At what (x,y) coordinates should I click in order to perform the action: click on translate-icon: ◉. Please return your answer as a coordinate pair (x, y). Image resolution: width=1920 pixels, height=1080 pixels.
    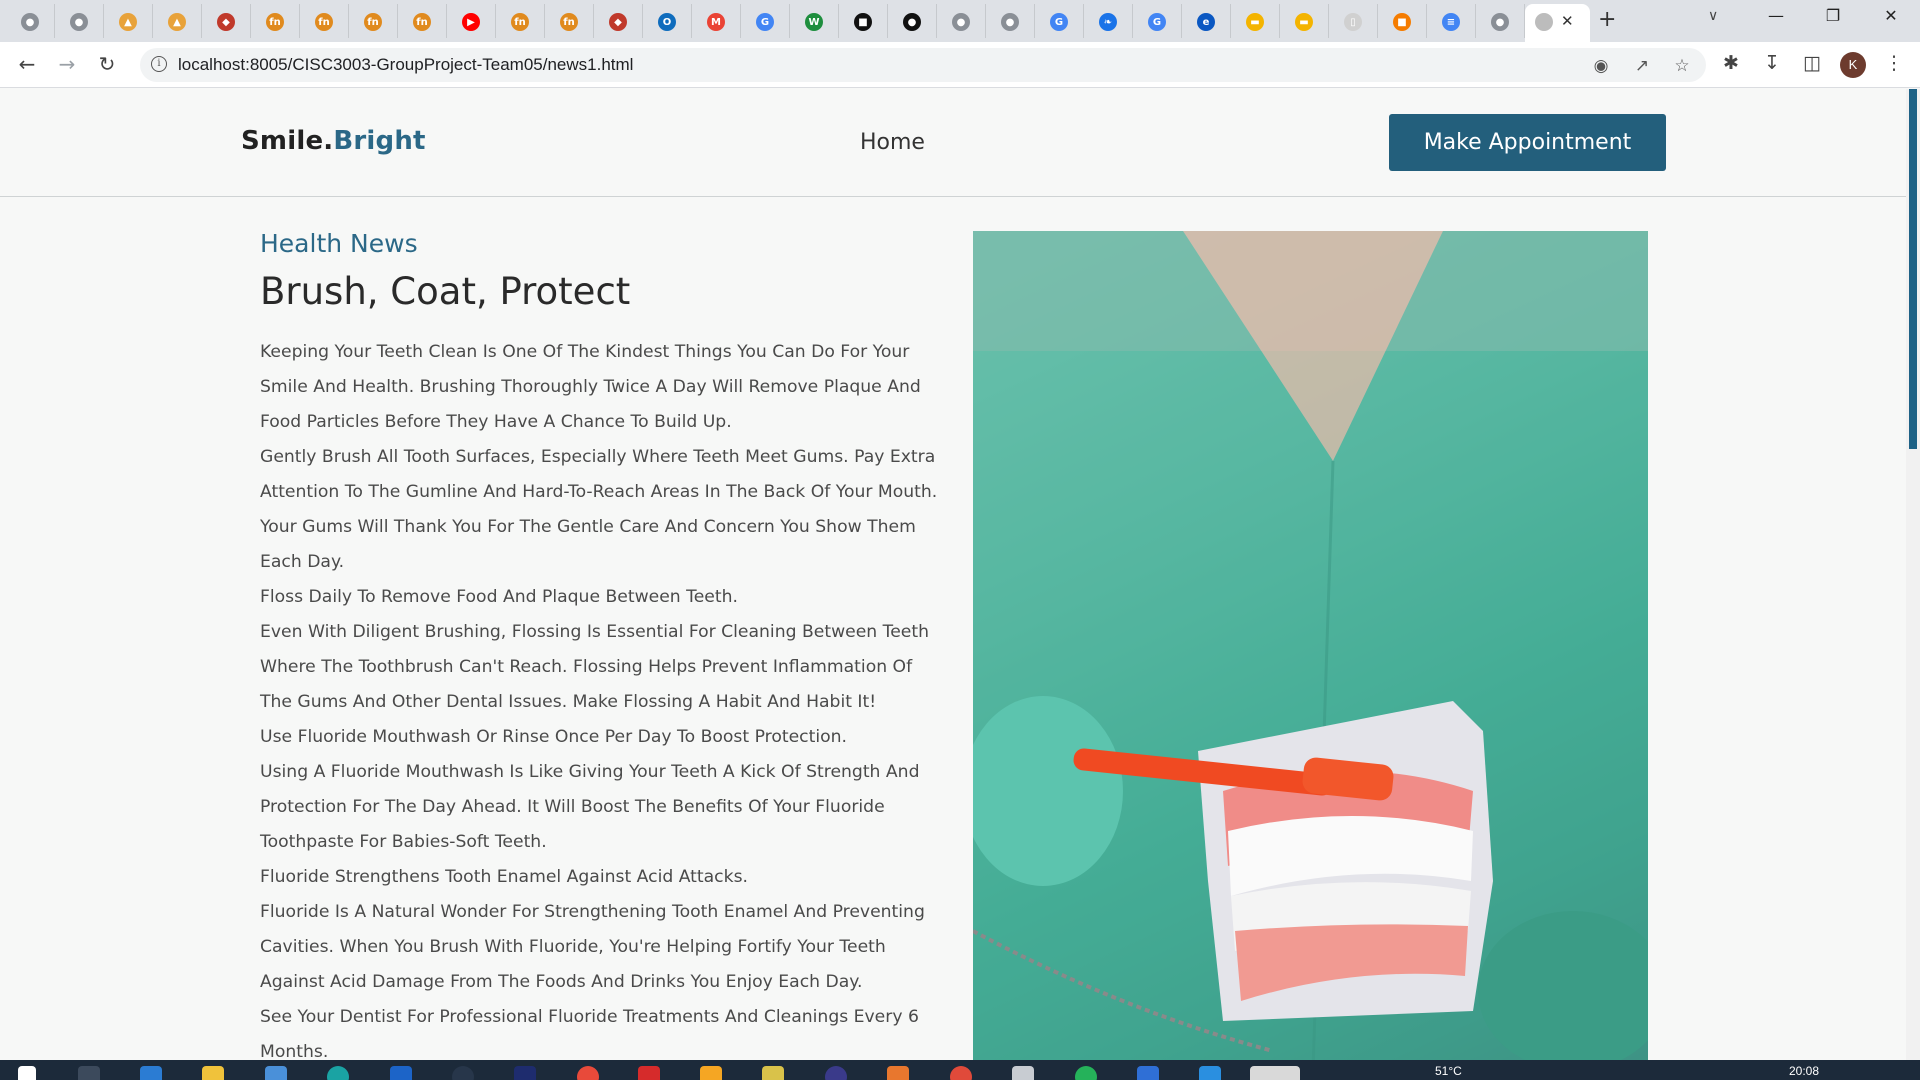
    Looking at the image, I should click on (1601, 66).